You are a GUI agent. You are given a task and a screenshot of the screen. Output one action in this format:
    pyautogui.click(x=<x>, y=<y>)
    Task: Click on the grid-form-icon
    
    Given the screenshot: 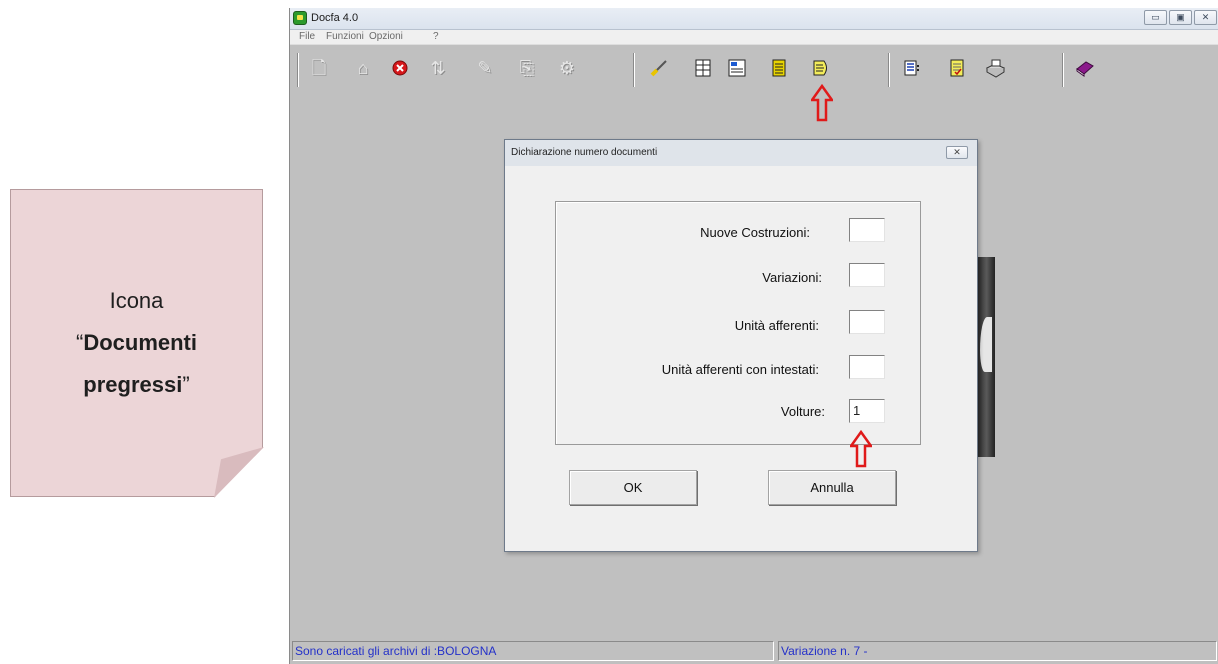 What is the action you would take?
    pyautogui.click(x=703, y=68)
    